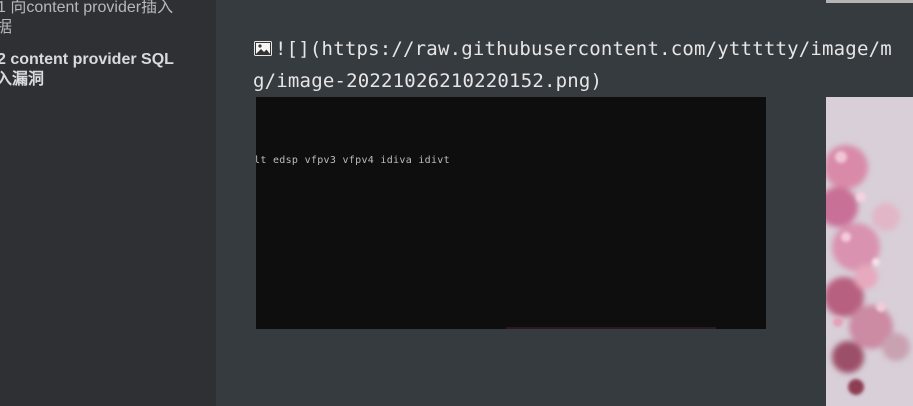 This screenshot has height=406, width=913. I want to click on terminal-decoration, so click(611, 328).